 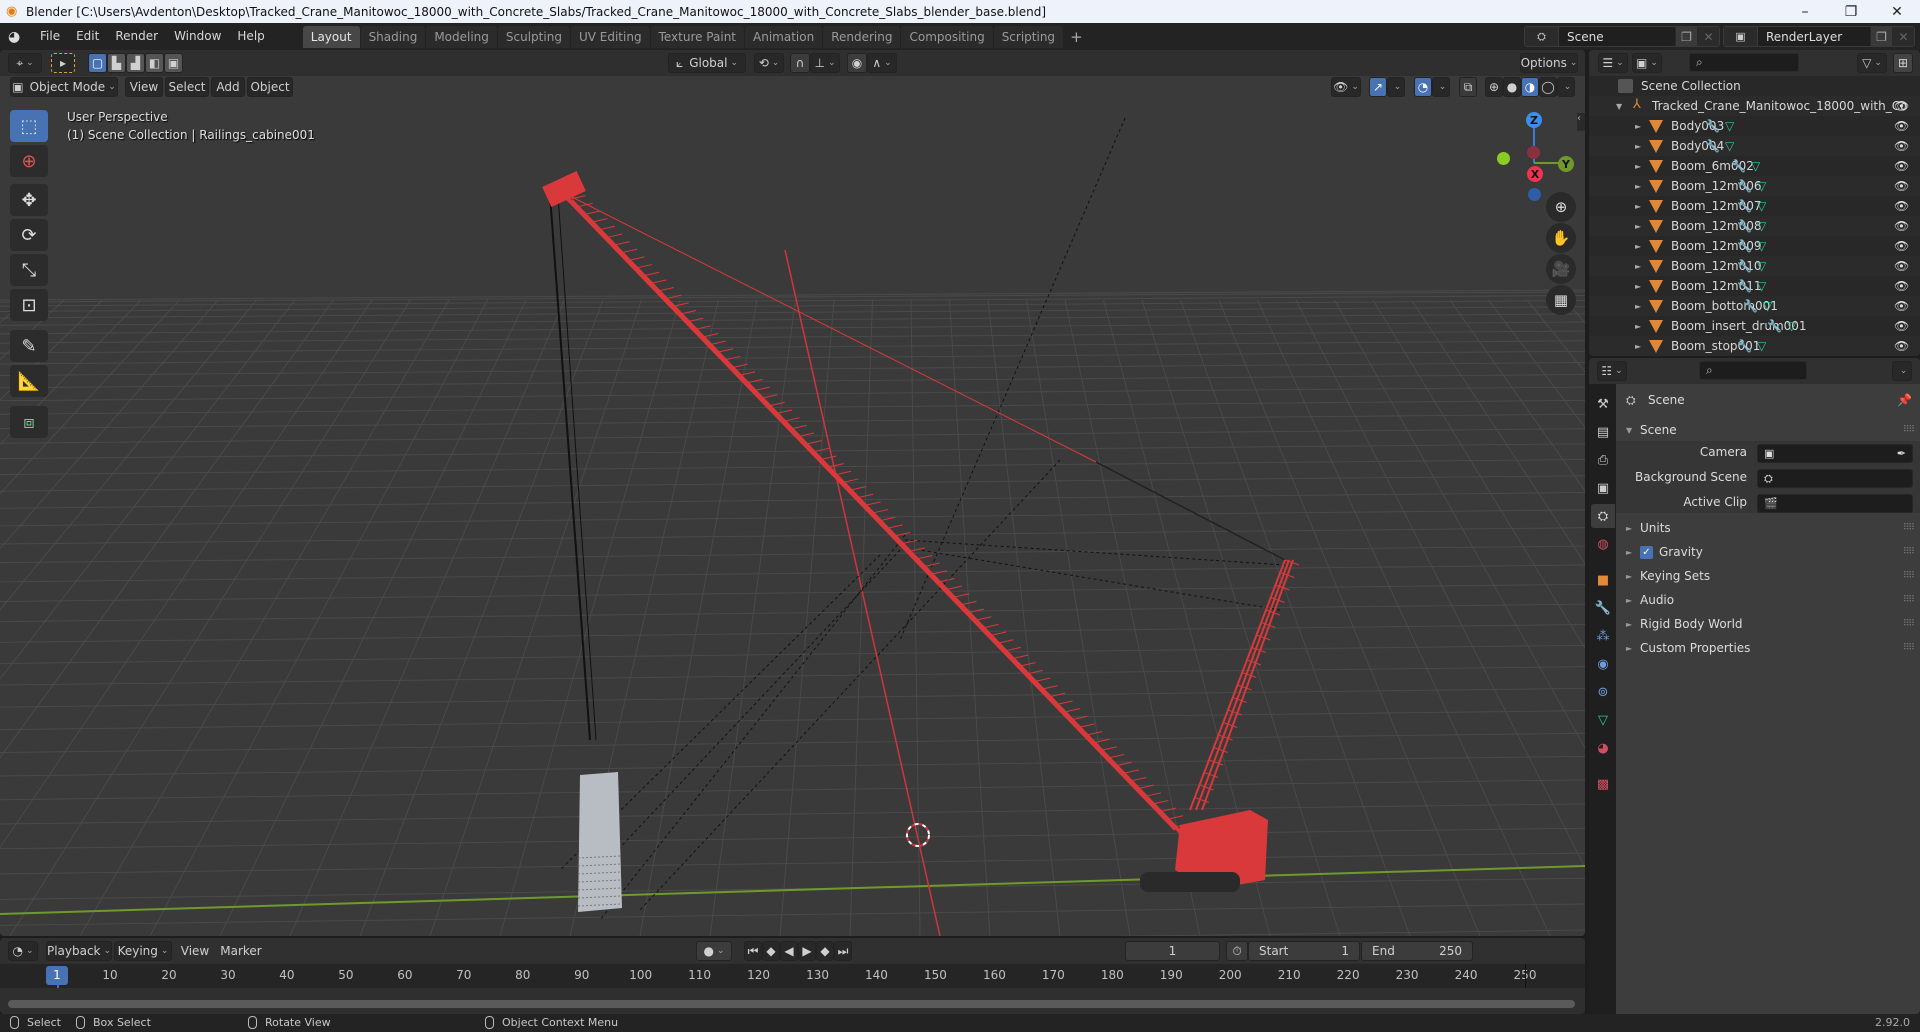 What do you see at coordinates (753, 951) in the screenshot?
I see `jump-start-button: ⏮` at bounding box center [753, 951].